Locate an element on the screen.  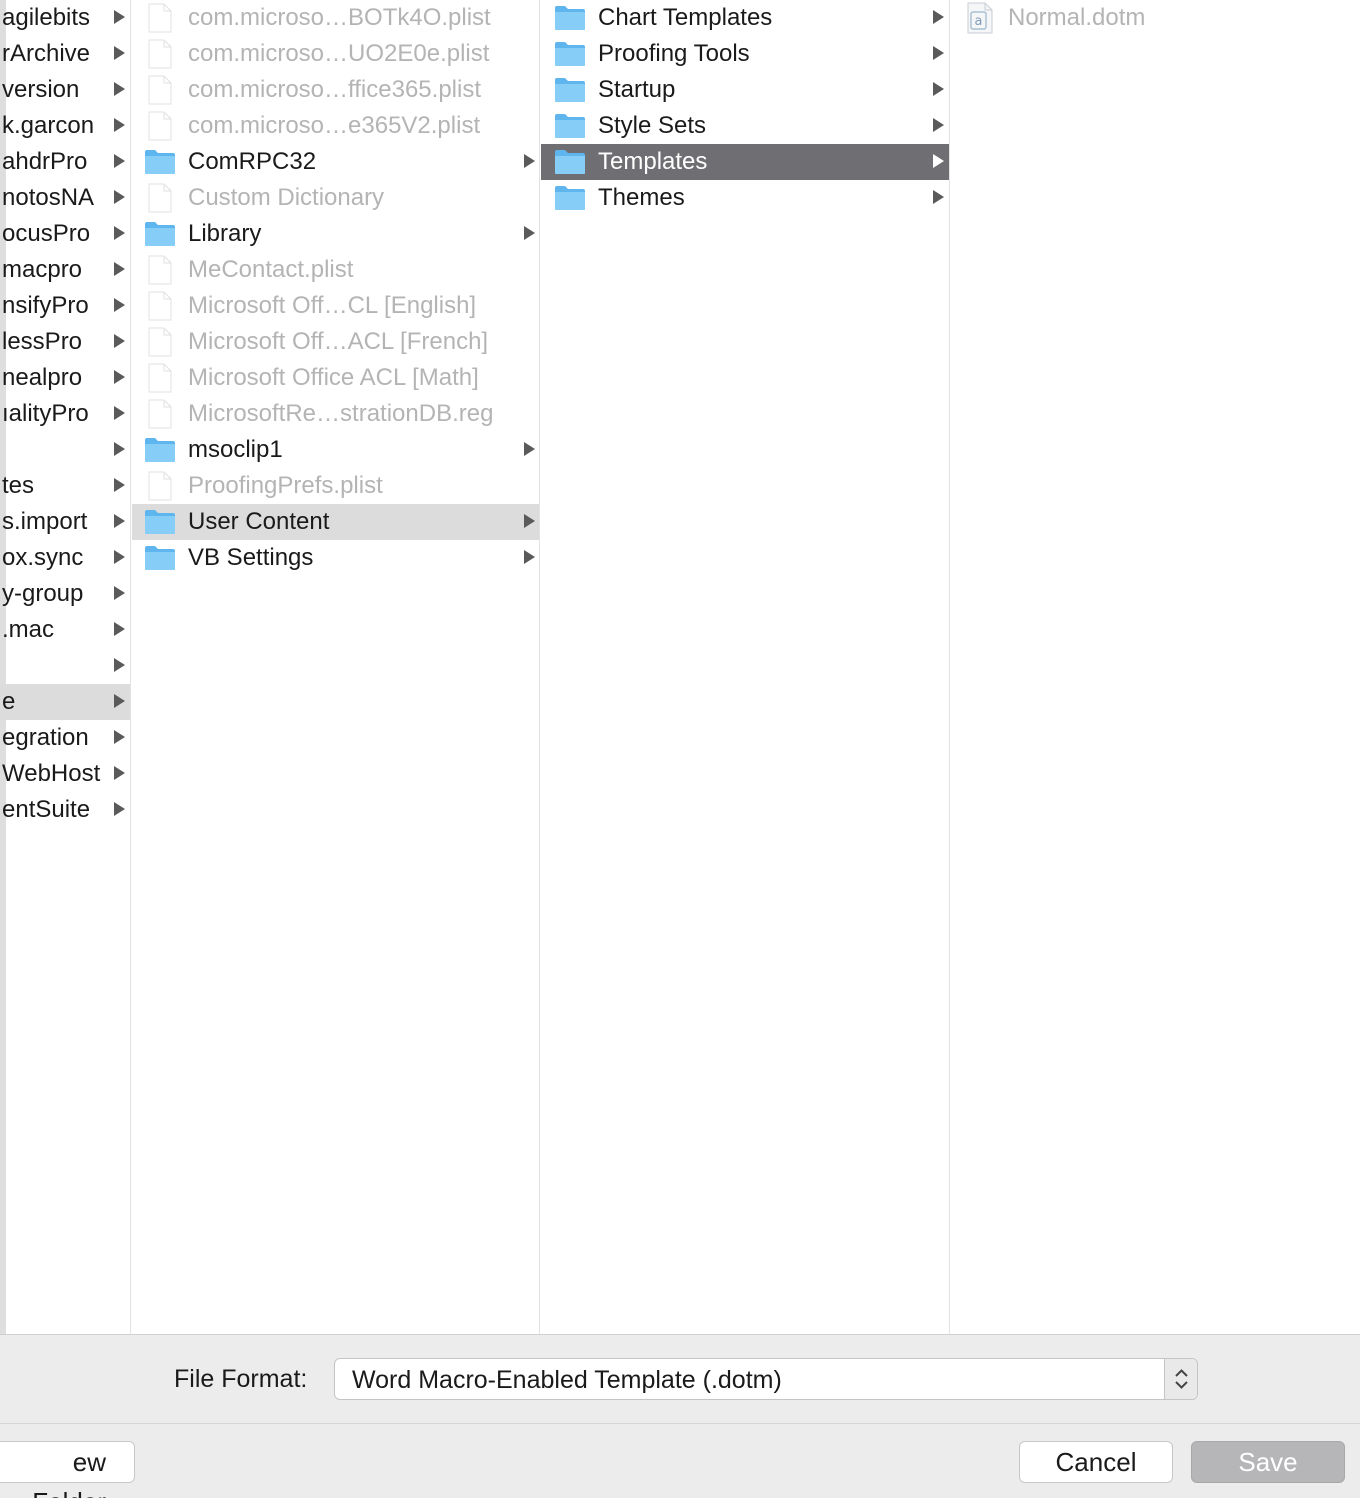
file-format-label: File Format: is located at coordinates (241, 1379).